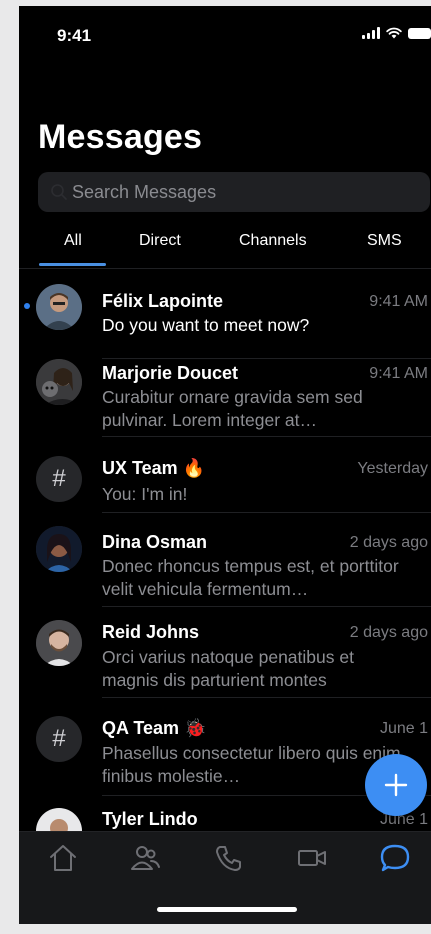  I want to click on home-indicator, so click(227, 909).